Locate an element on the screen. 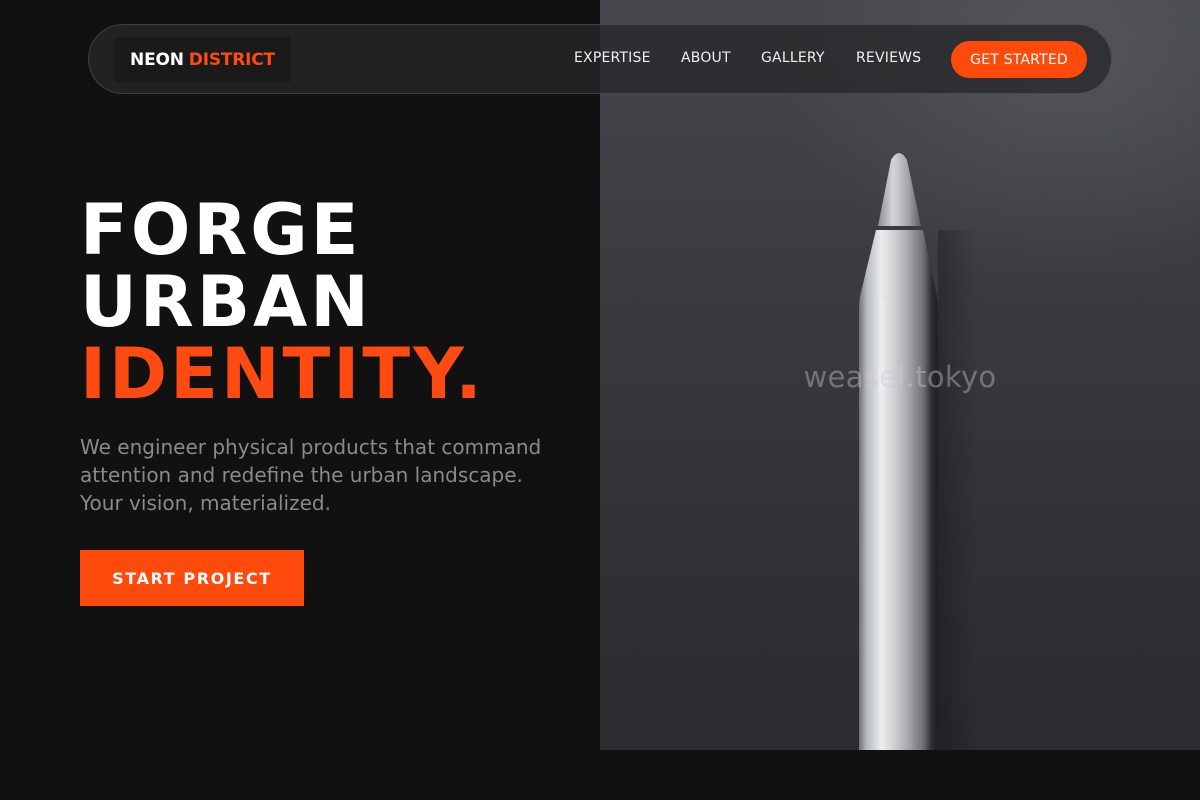  nav-link-gallery: GALLERY is located at coordinates (793, 58).